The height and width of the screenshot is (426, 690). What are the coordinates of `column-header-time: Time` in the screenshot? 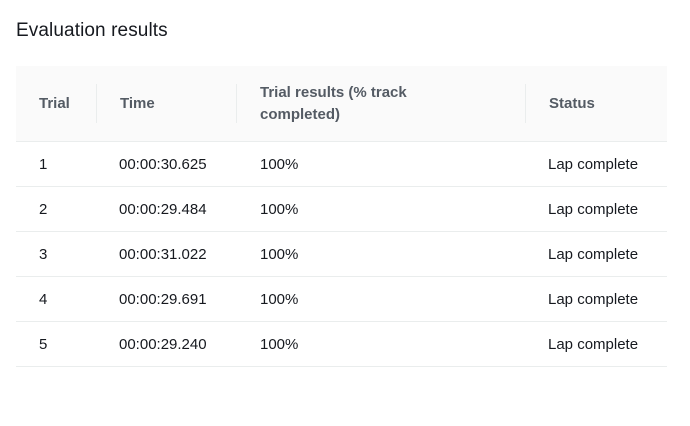 It's located at (167, 103).